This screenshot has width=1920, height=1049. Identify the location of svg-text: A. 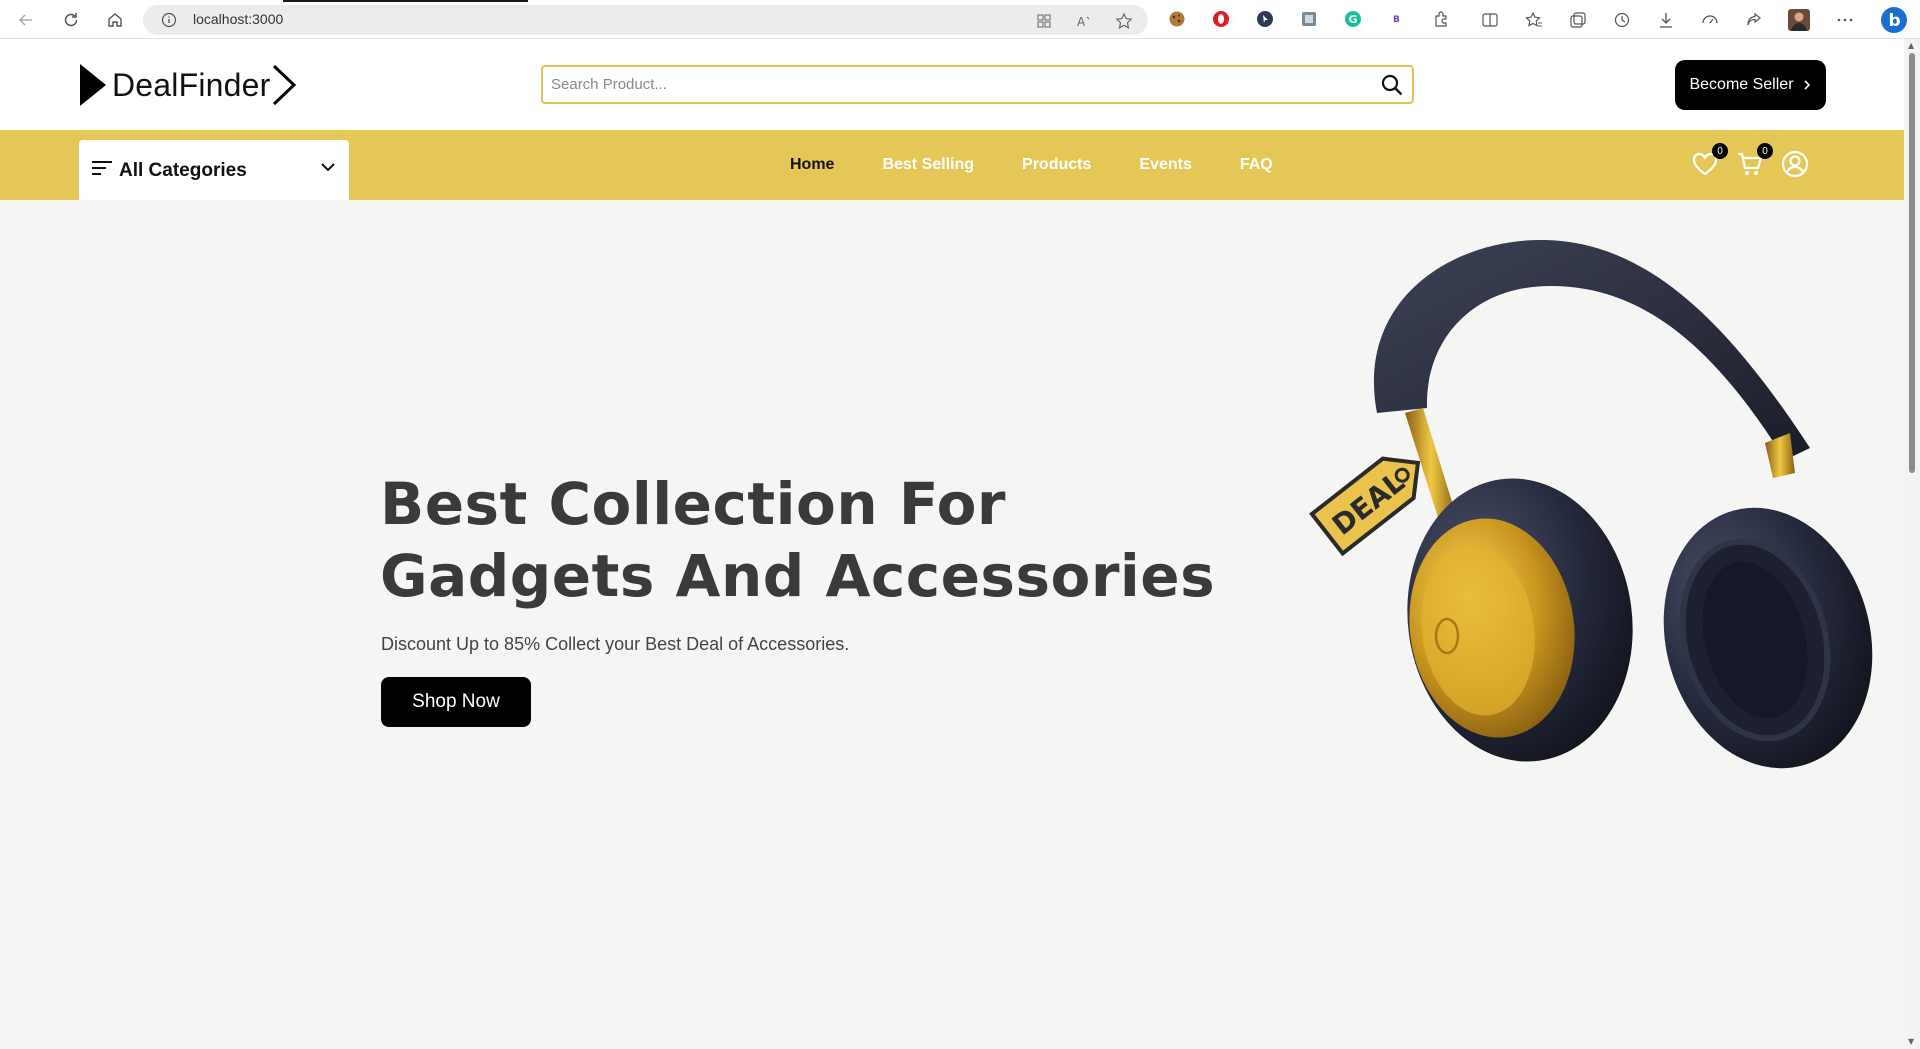
(1081, 22).